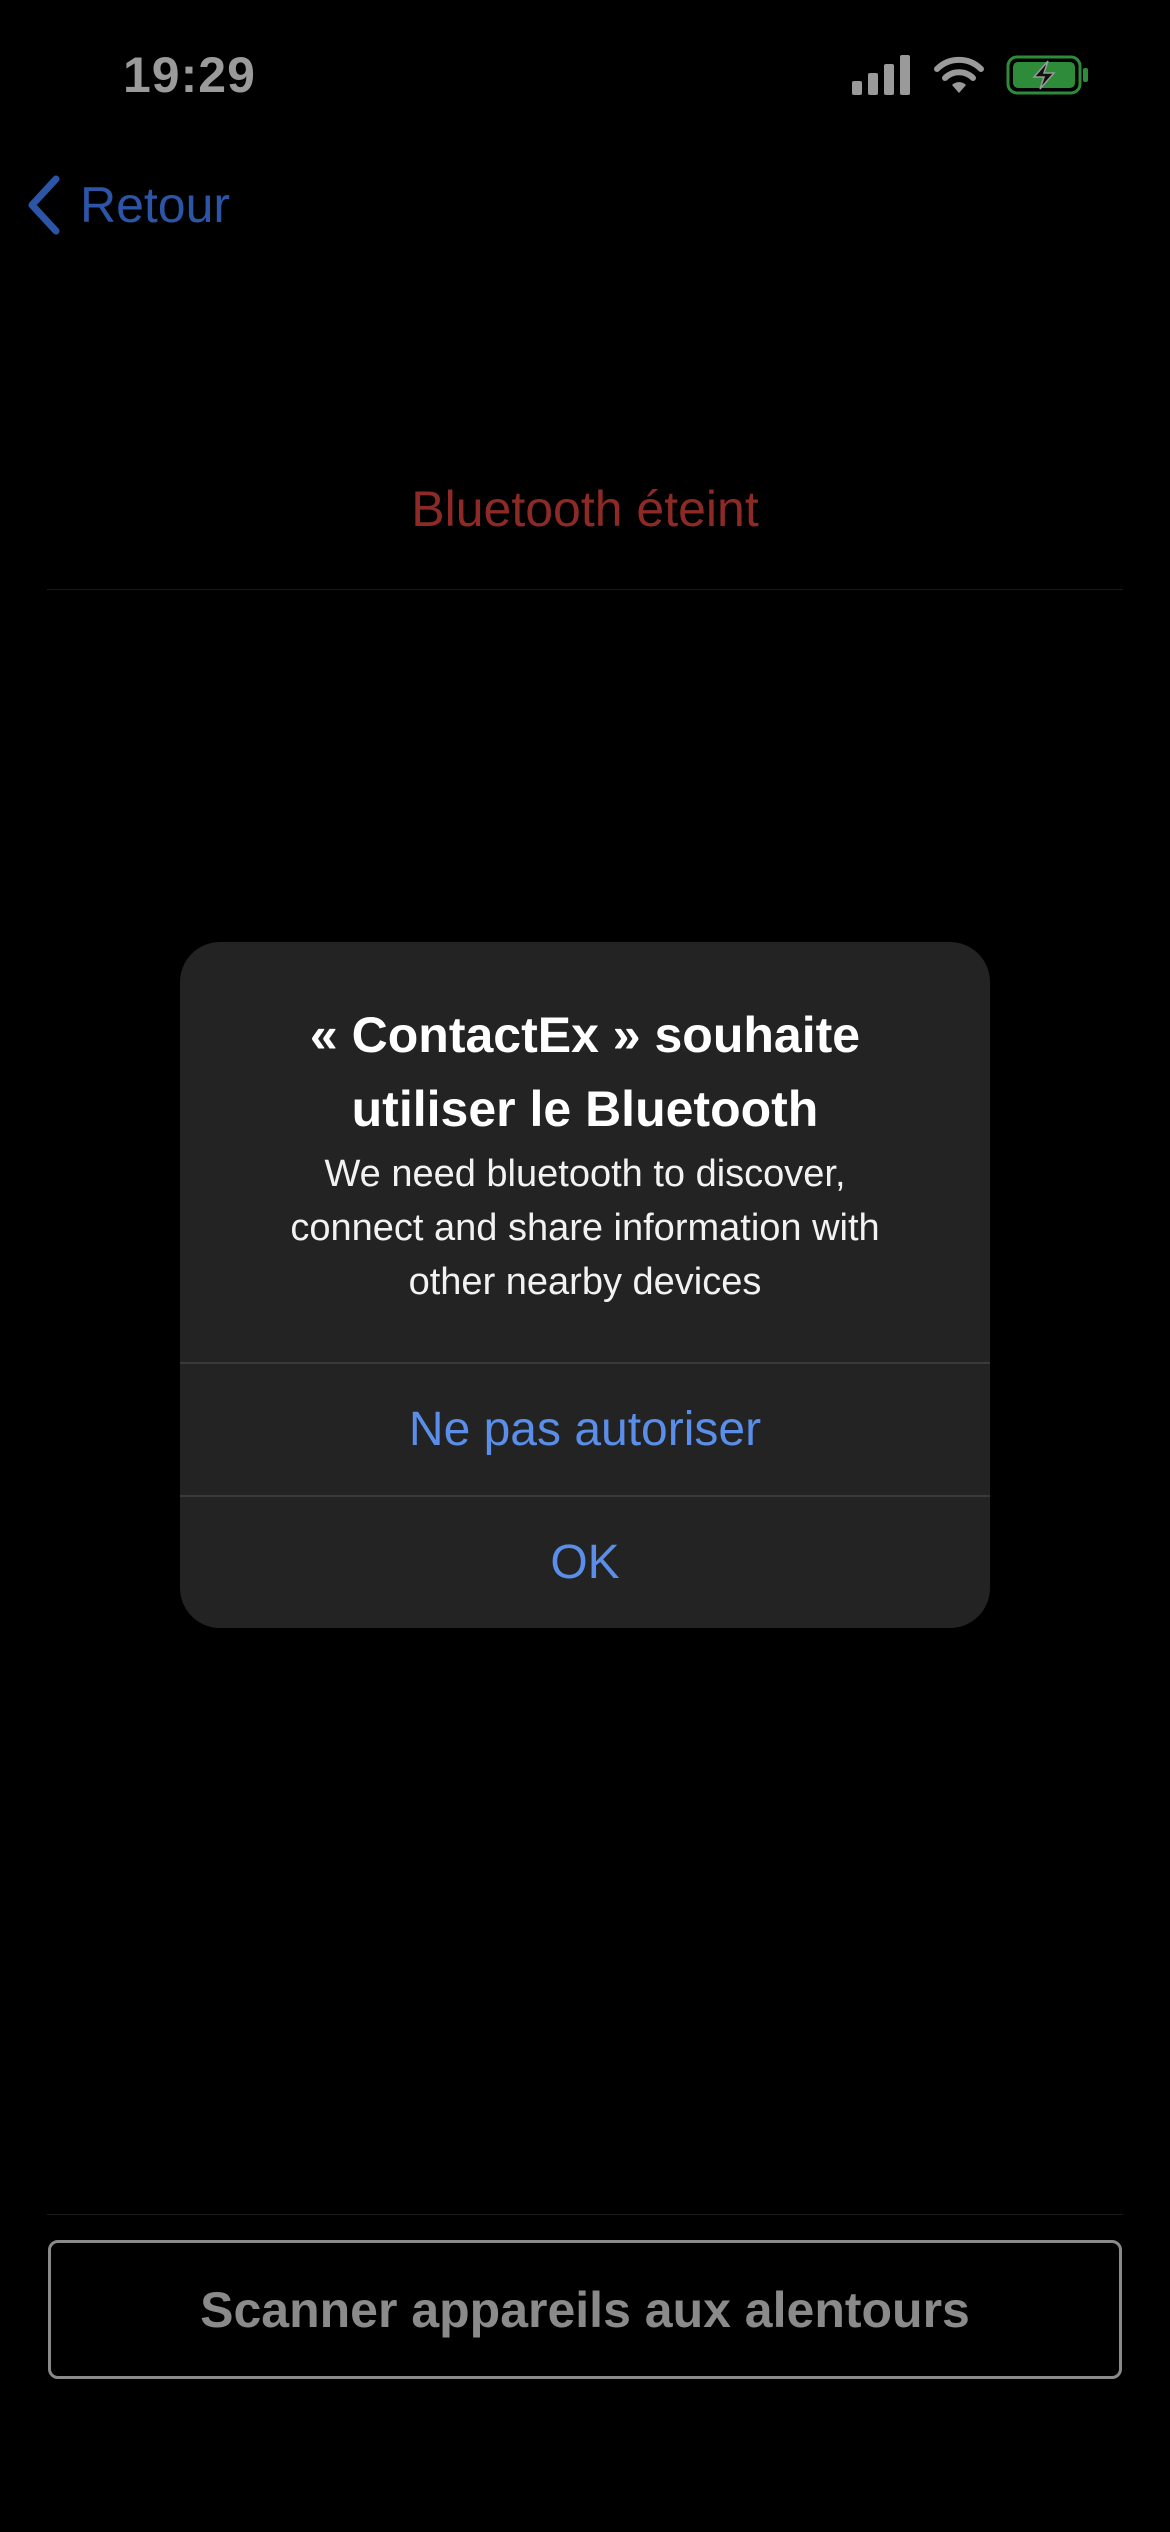  Describe the element at coordinates (585, 2309) in the screenshot. I see `scan-nearby-devices-button: Scanner appareils aux alentours` at that location.